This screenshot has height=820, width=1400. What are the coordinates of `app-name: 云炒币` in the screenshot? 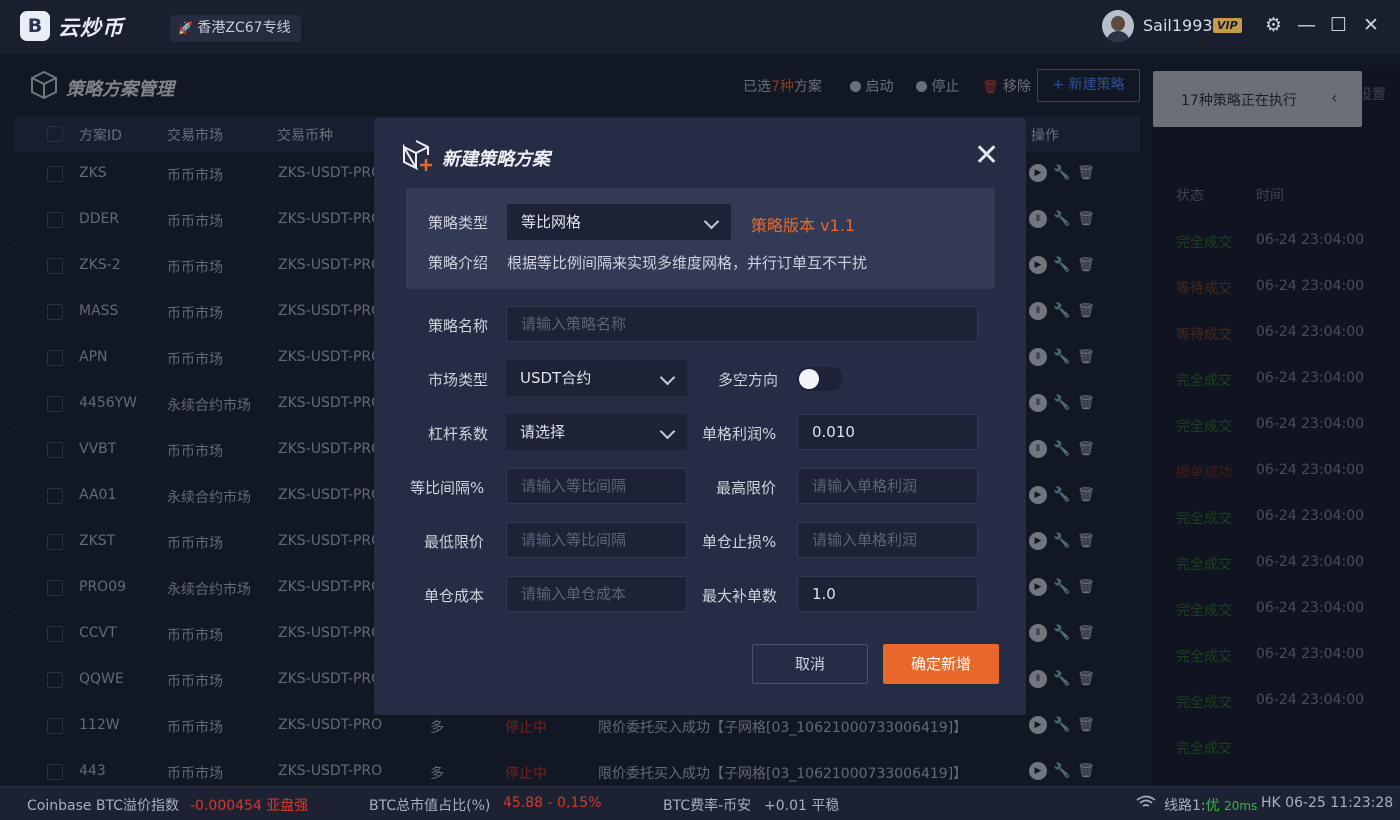 It's located at (91, 28).